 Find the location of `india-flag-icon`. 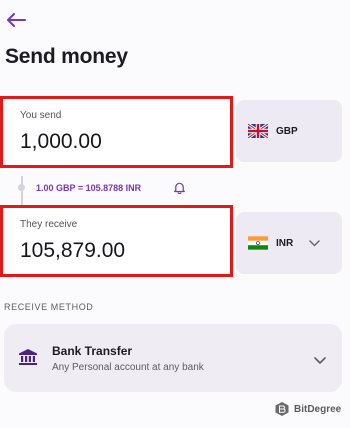

india-flag-icon is located at coordinates (258, 243).